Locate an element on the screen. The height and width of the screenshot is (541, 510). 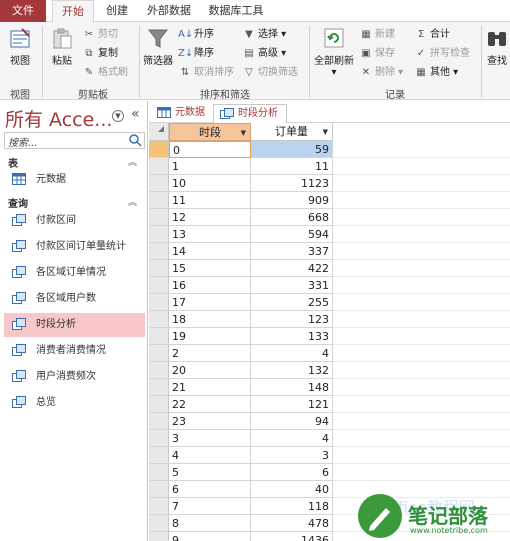
doc-tab-time-analysis: 时段分析 is located at coordinates (250, 114).